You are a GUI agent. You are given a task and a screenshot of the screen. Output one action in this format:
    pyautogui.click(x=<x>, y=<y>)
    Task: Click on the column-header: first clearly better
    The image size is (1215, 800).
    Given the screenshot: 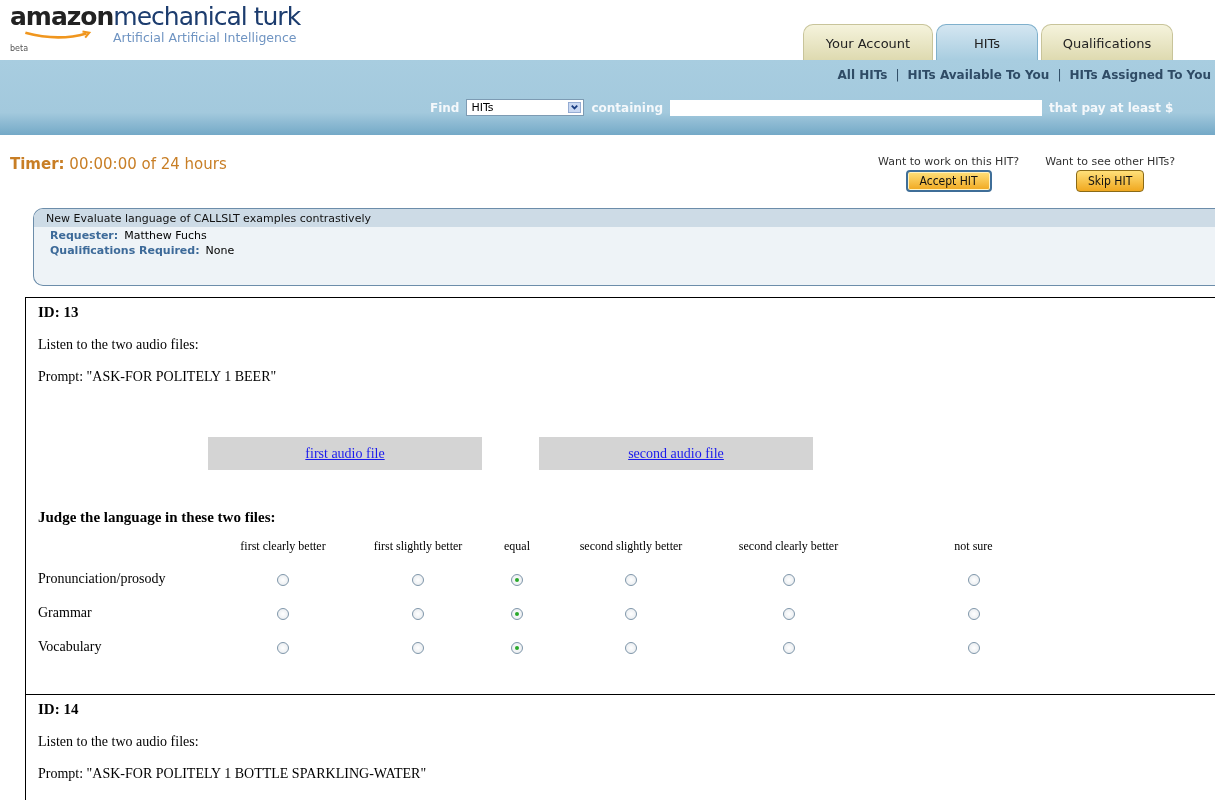 What is the action you would take?
    pyautogui.click(x=283, y=545)
    